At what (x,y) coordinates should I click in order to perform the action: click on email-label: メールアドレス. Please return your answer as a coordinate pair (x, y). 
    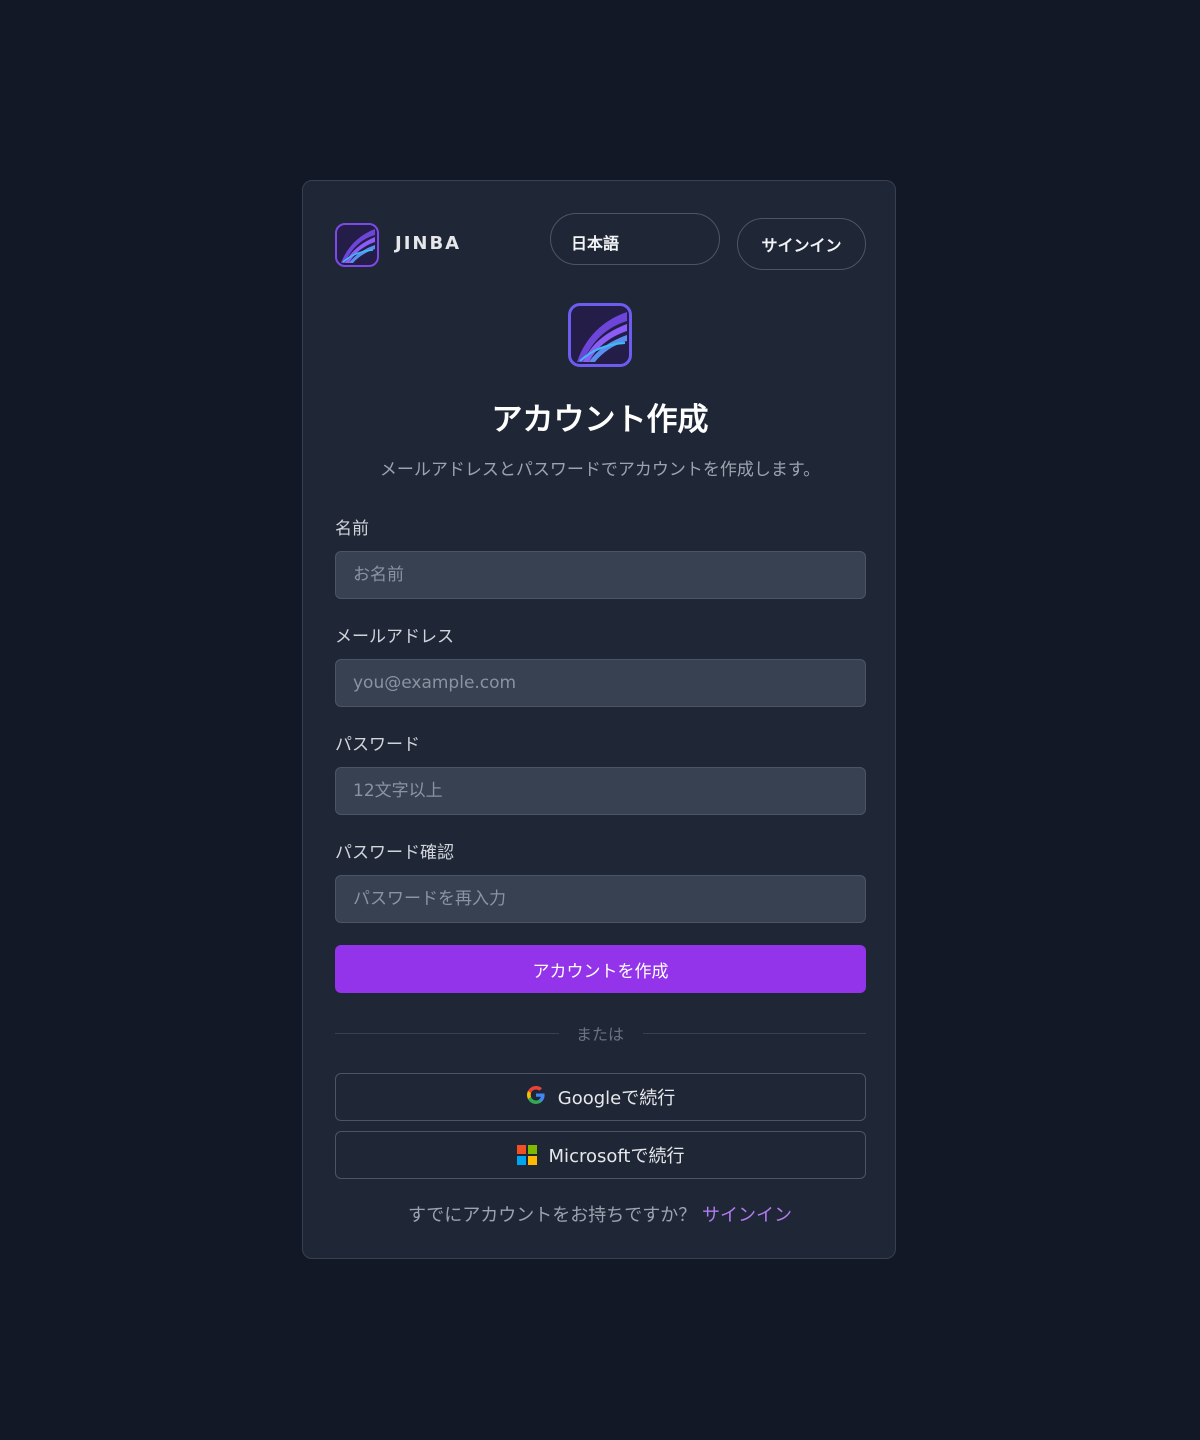
    Looking at the image, I should click on (394, 637).